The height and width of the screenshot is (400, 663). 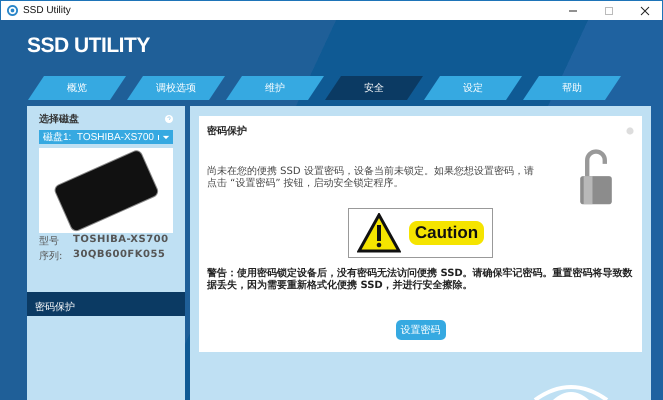 What do you see at coordinates (47, 10) in the screenshot?
I see `window-title: SSD Utility` at bounding box center [47, 10].